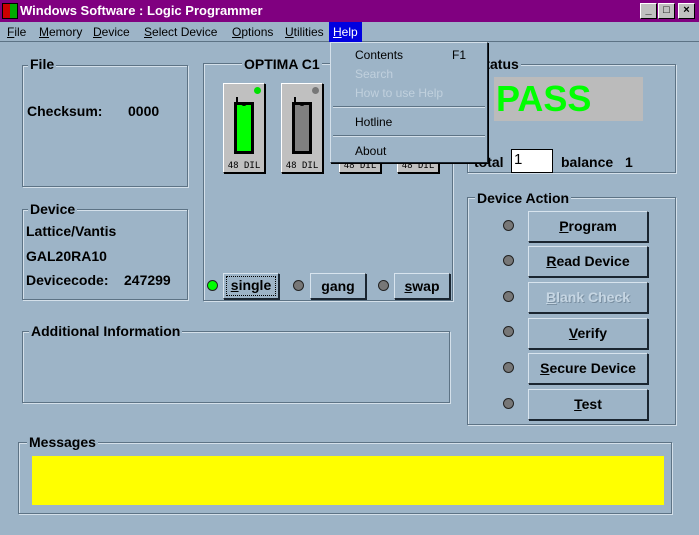  Describe the element at coordinates (349, 11) in the screenshot. I see `title-bar: Windows Software : Logic Programmer` at that location.